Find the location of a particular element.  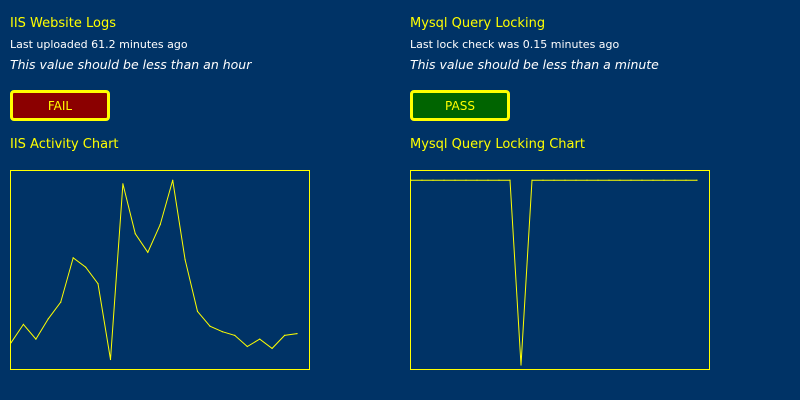

iis-chart-title: IIS Activity Chart is located at coordinates (64, 144).